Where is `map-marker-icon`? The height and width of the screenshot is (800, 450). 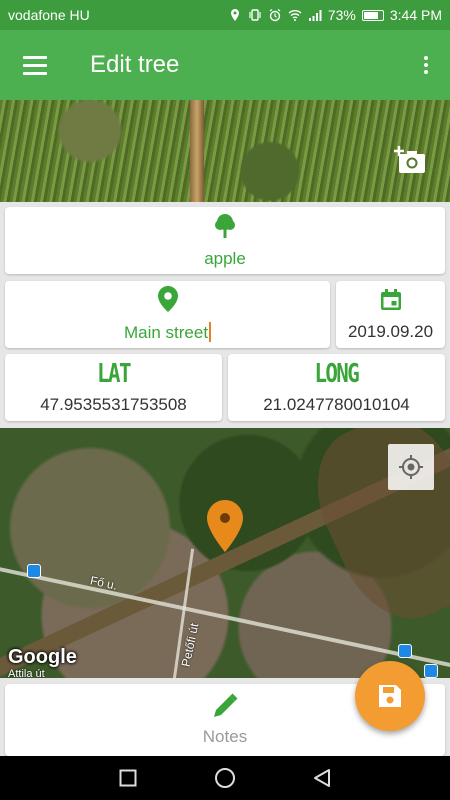 map-marker-icon is located at coordinates (225, 526).